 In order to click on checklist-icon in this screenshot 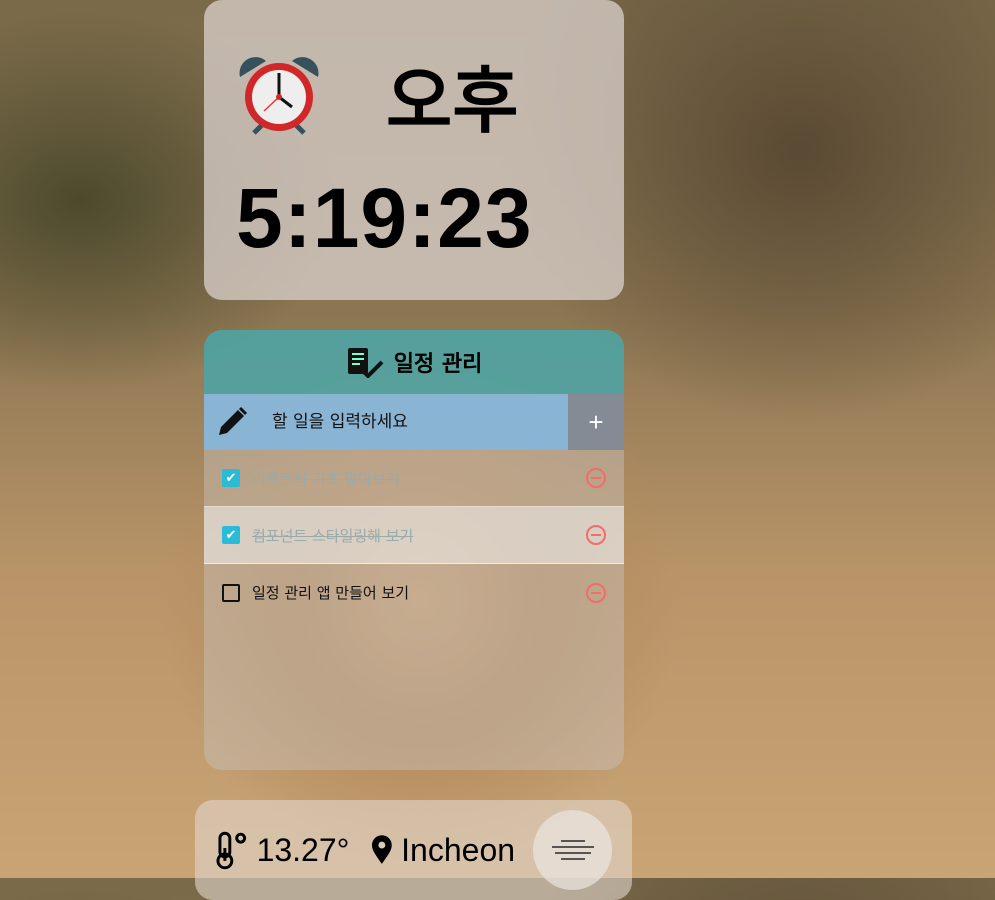, I will do `click(365, 363)`.